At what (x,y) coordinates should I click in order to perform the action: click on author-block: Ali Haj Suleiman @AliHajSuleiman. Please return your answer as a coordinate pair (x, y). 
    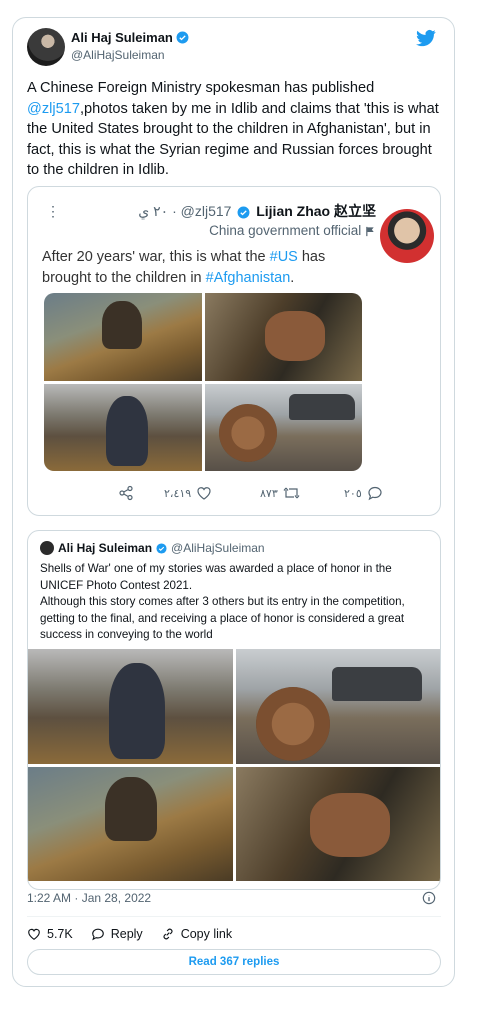
    Looking at the image, I should click on (130, 46).